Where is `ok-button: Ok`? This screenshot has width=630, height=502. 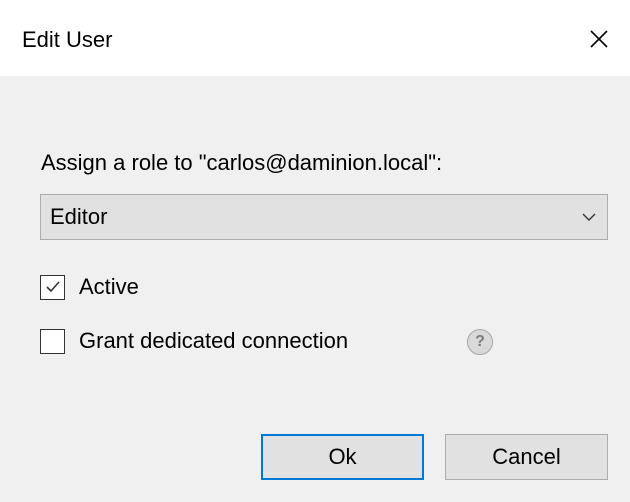
ok-button: Ok is located at coordinates (342, 457).